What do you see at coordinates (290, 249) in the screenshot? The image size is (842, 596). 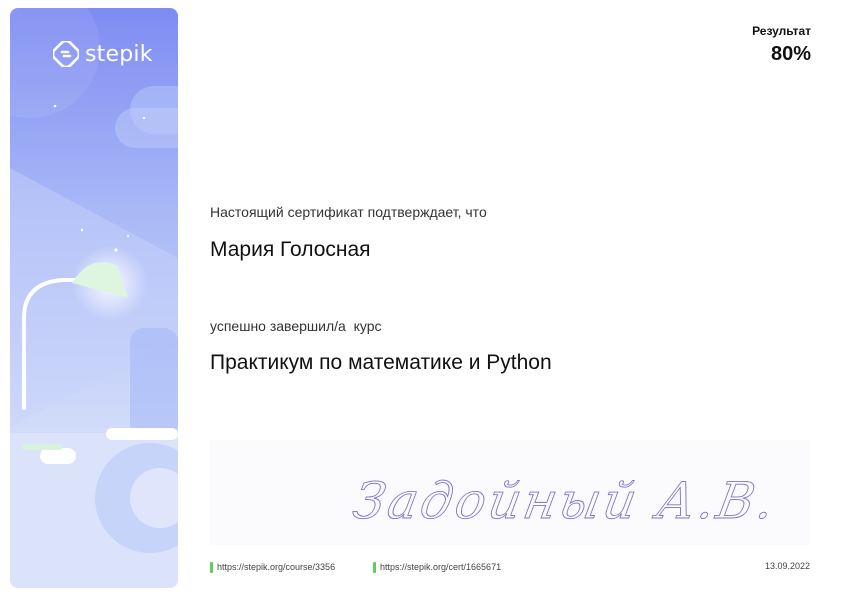 I see `student-name: Мария Голосная` at bounding box center [290, 249].